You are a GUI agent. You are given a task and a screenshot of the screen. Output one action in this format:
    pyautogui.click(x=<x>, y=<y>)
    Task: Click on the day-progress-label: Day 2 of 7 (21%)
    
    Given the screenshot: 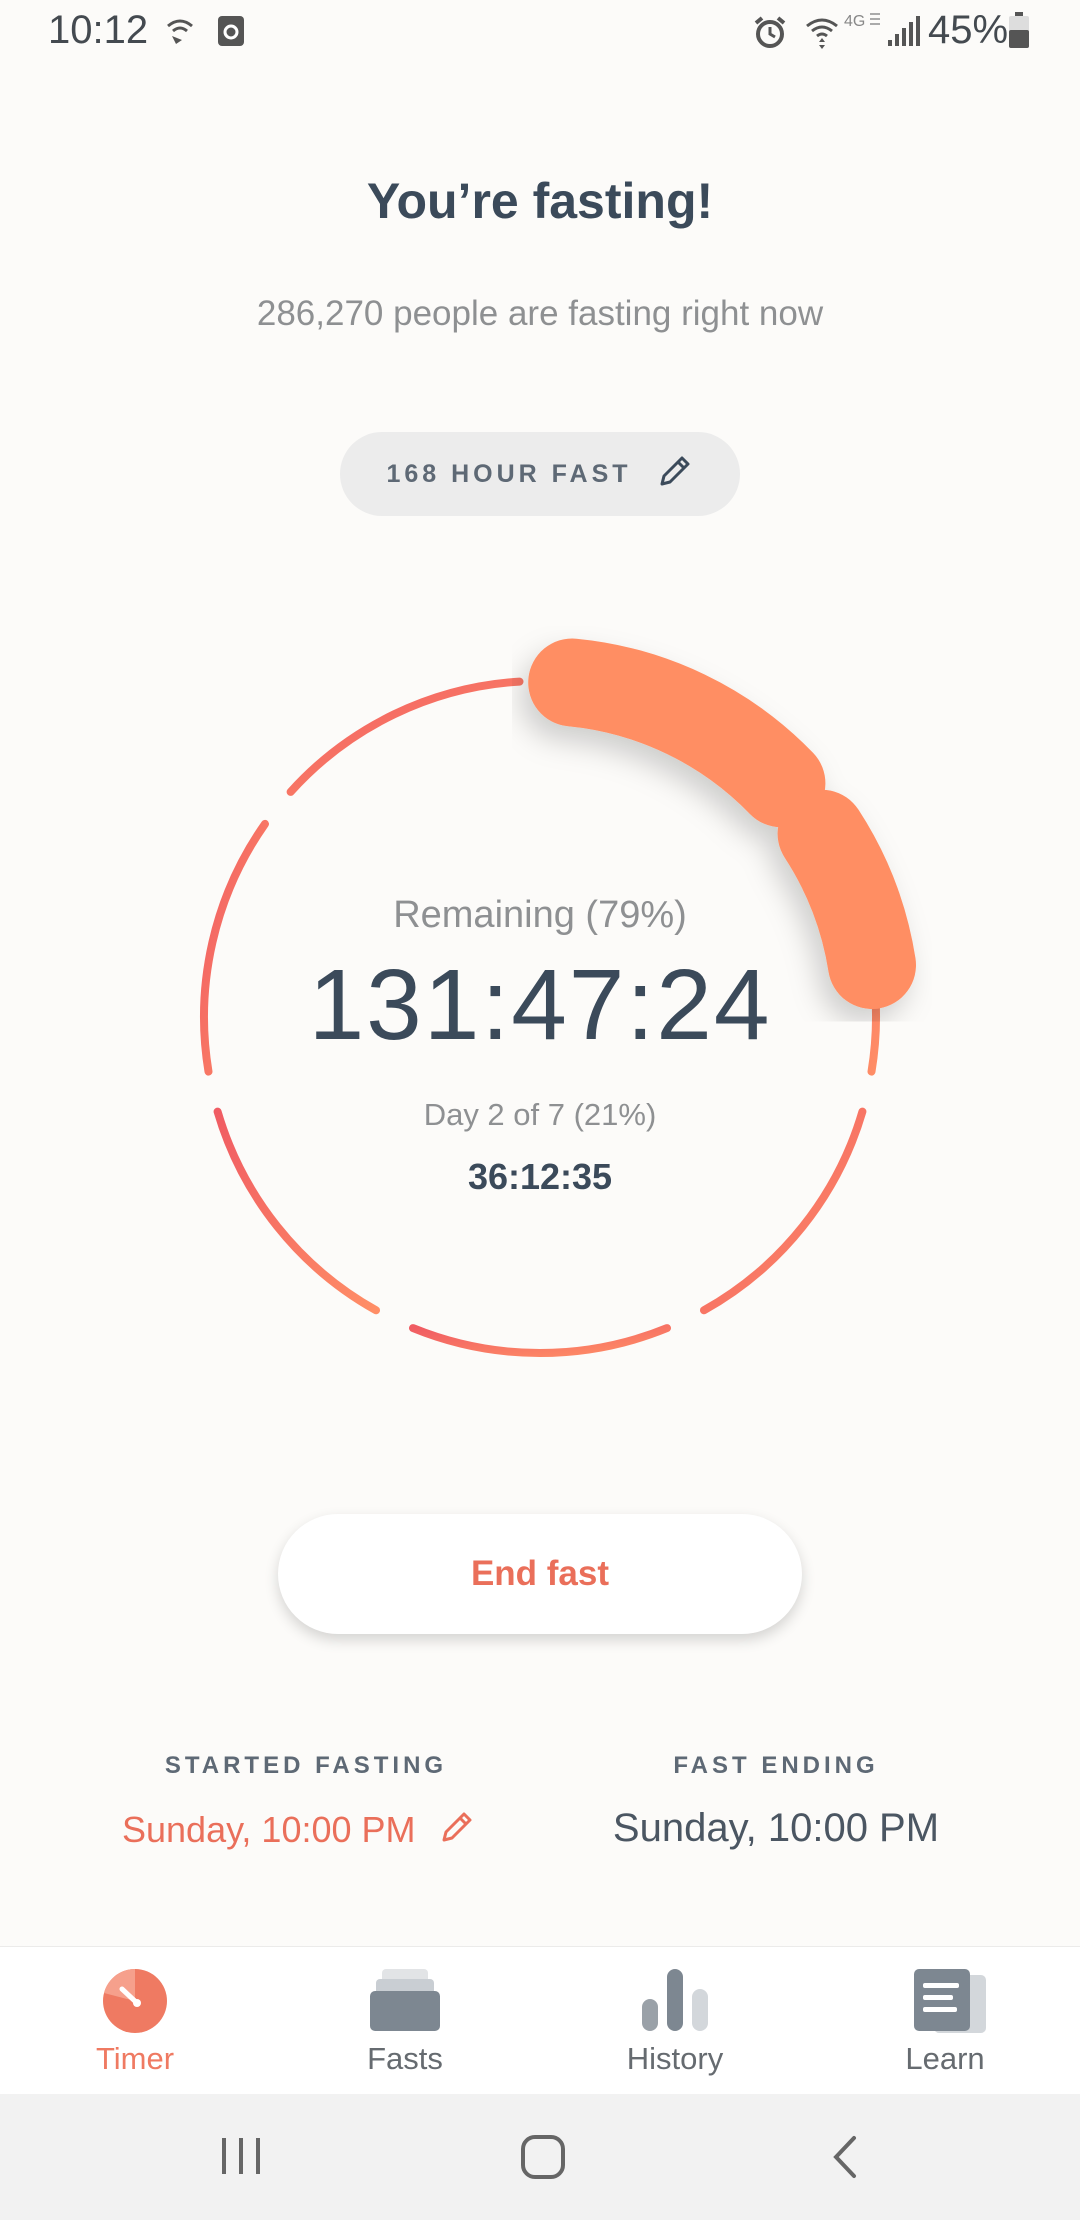 What is the action you would take?
    pyautogui.click(x=540, y=1114)
    